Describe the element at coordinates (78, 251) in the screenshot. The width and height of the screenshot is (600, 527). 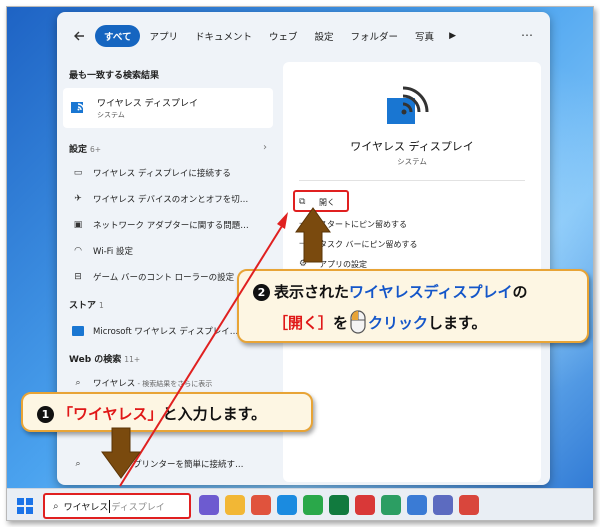
I see `wifi-icon: ◠` at that location.